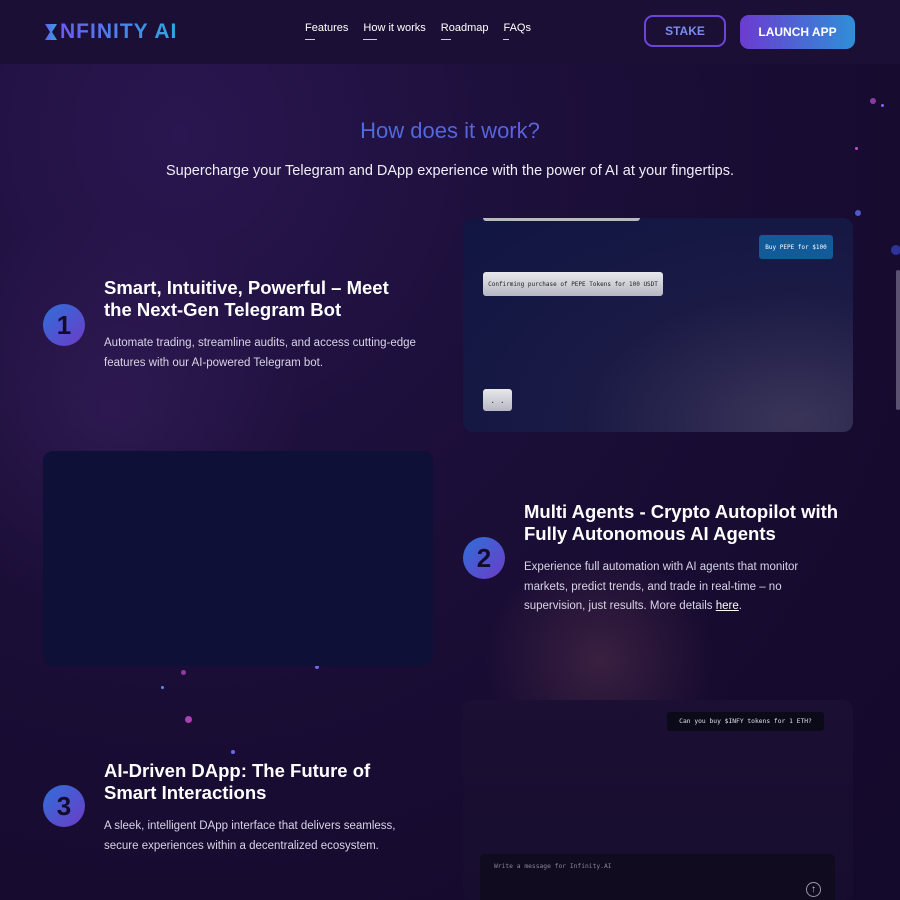 The image size is (900, 900). What do you see at coordinates (51, 32) in the screenshot?
I see `infinity-logo-icon` at bounding box center [51, 32].